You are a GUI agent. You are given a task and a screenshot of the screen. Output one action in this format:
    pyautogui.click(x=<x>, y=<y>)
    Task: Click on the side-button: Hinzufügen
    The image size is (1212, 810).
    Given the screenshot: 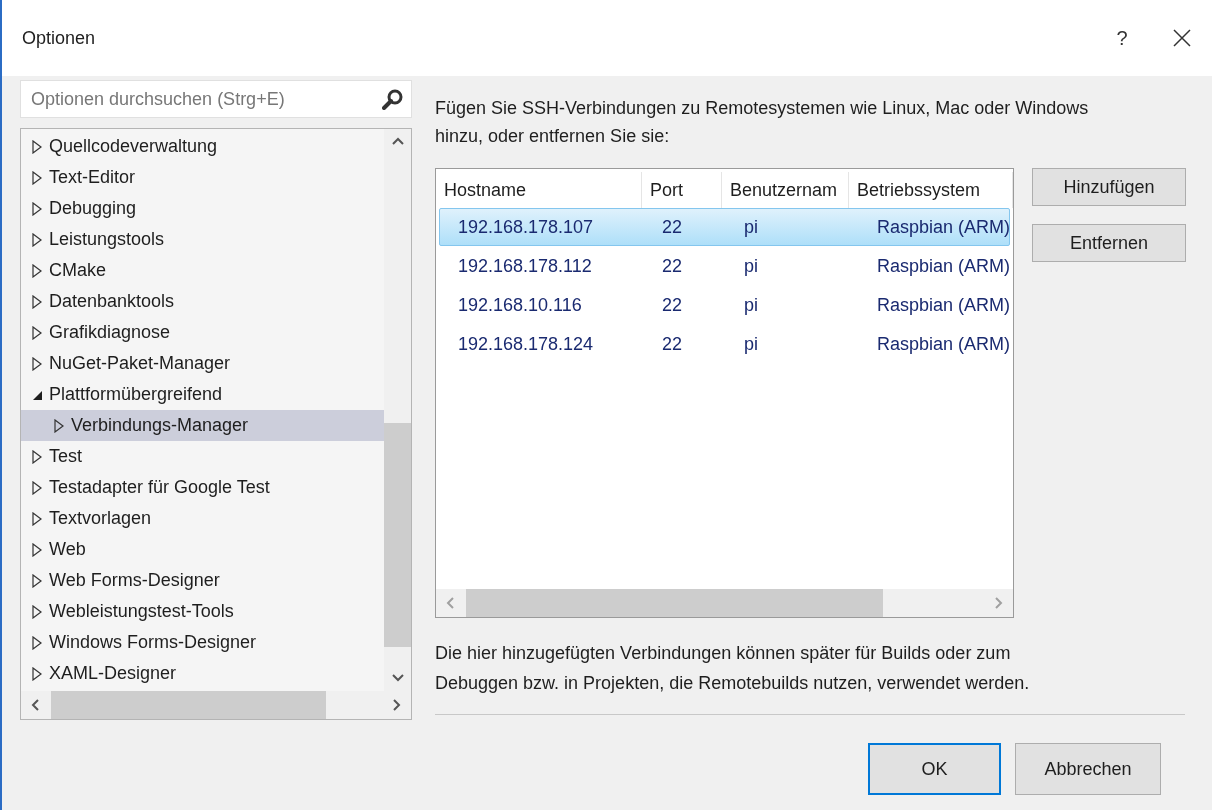 What is the action you would take?
    pyautogui.click(x=1109, y=187)
    